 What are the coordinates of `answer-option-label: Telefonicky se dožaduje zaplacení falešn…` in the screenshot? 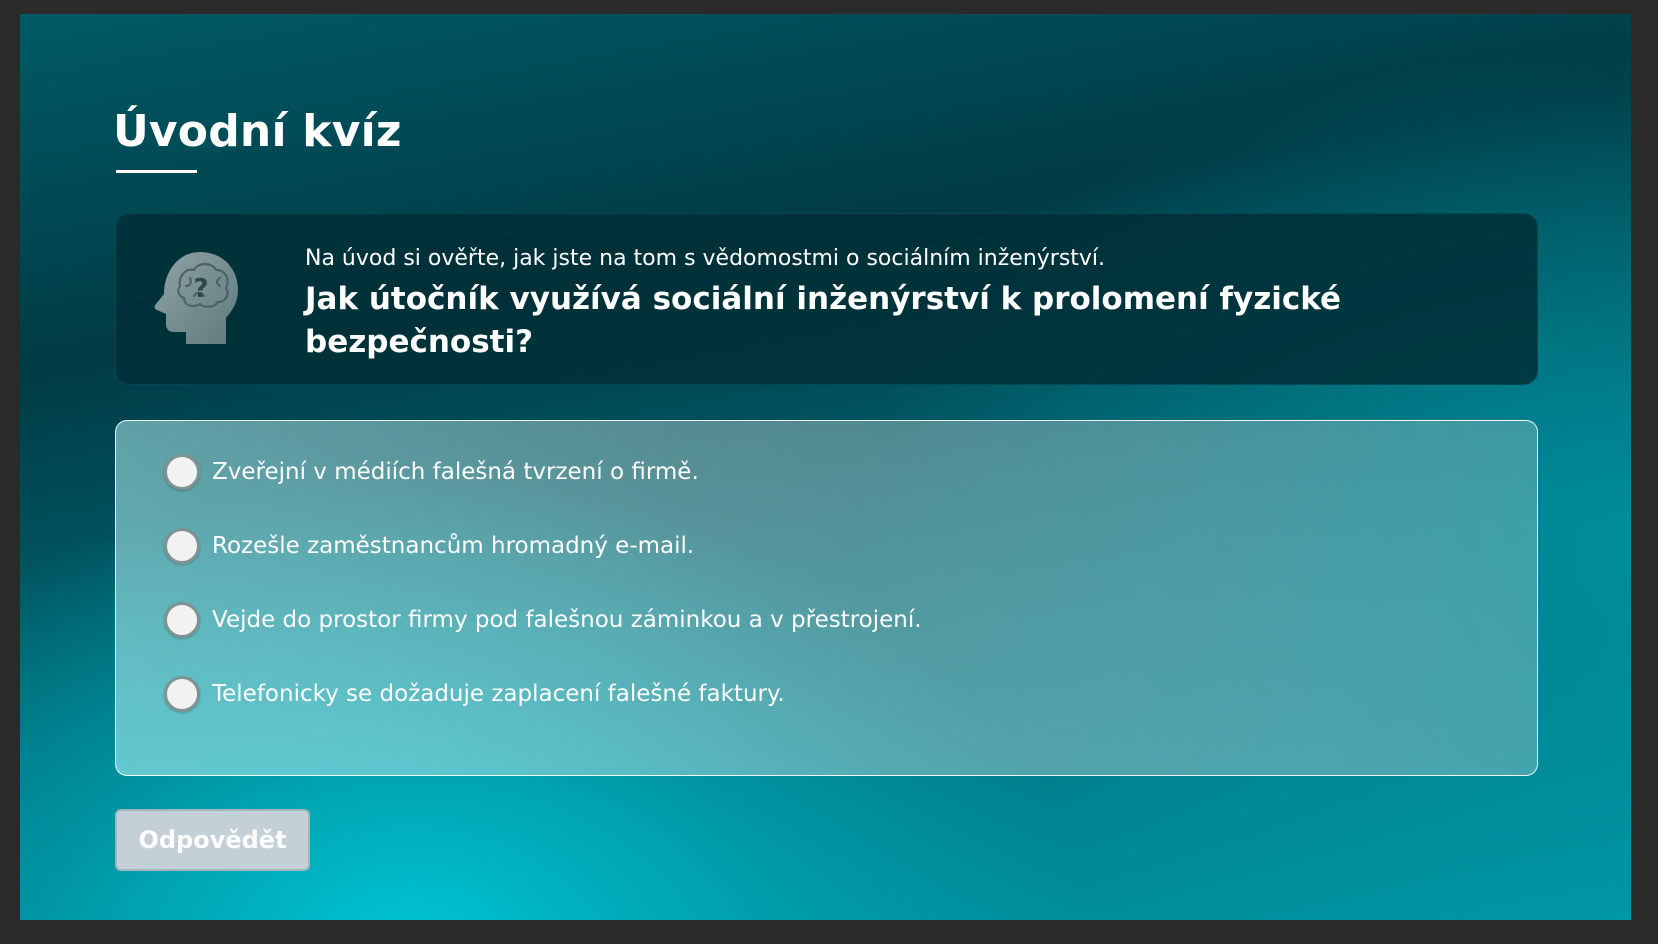 It's located at (498, 694).